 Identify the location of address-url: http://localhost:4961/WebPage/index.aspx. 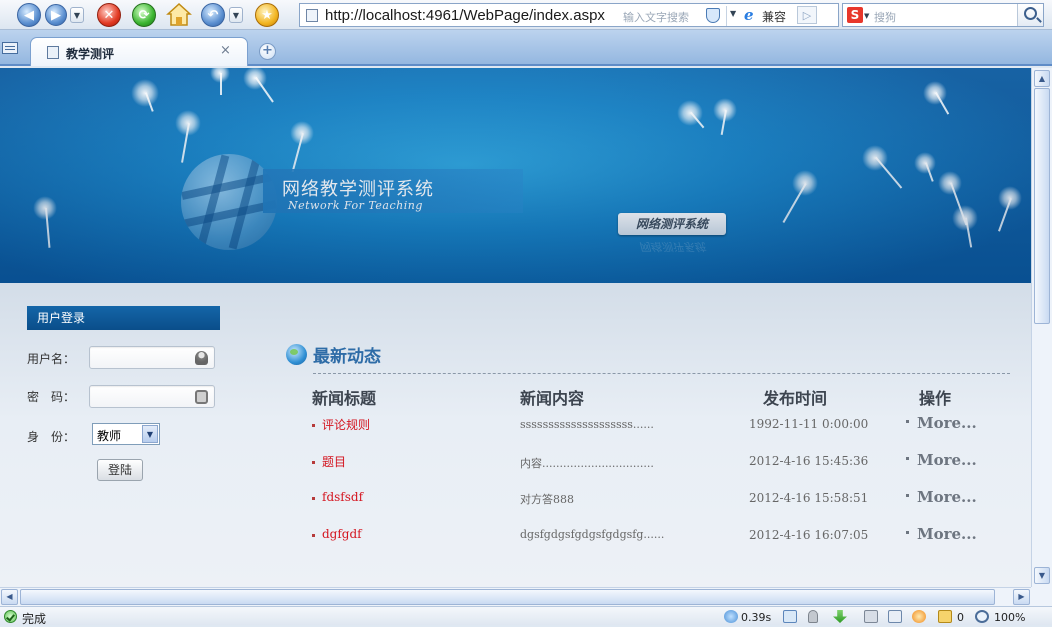
(465, 15).